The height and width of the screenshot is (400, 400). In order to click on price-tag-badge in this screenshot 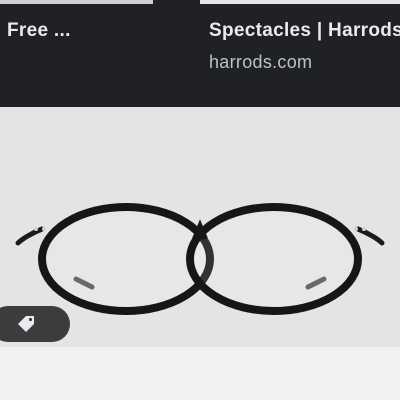, I will do `click(35, 324)`.